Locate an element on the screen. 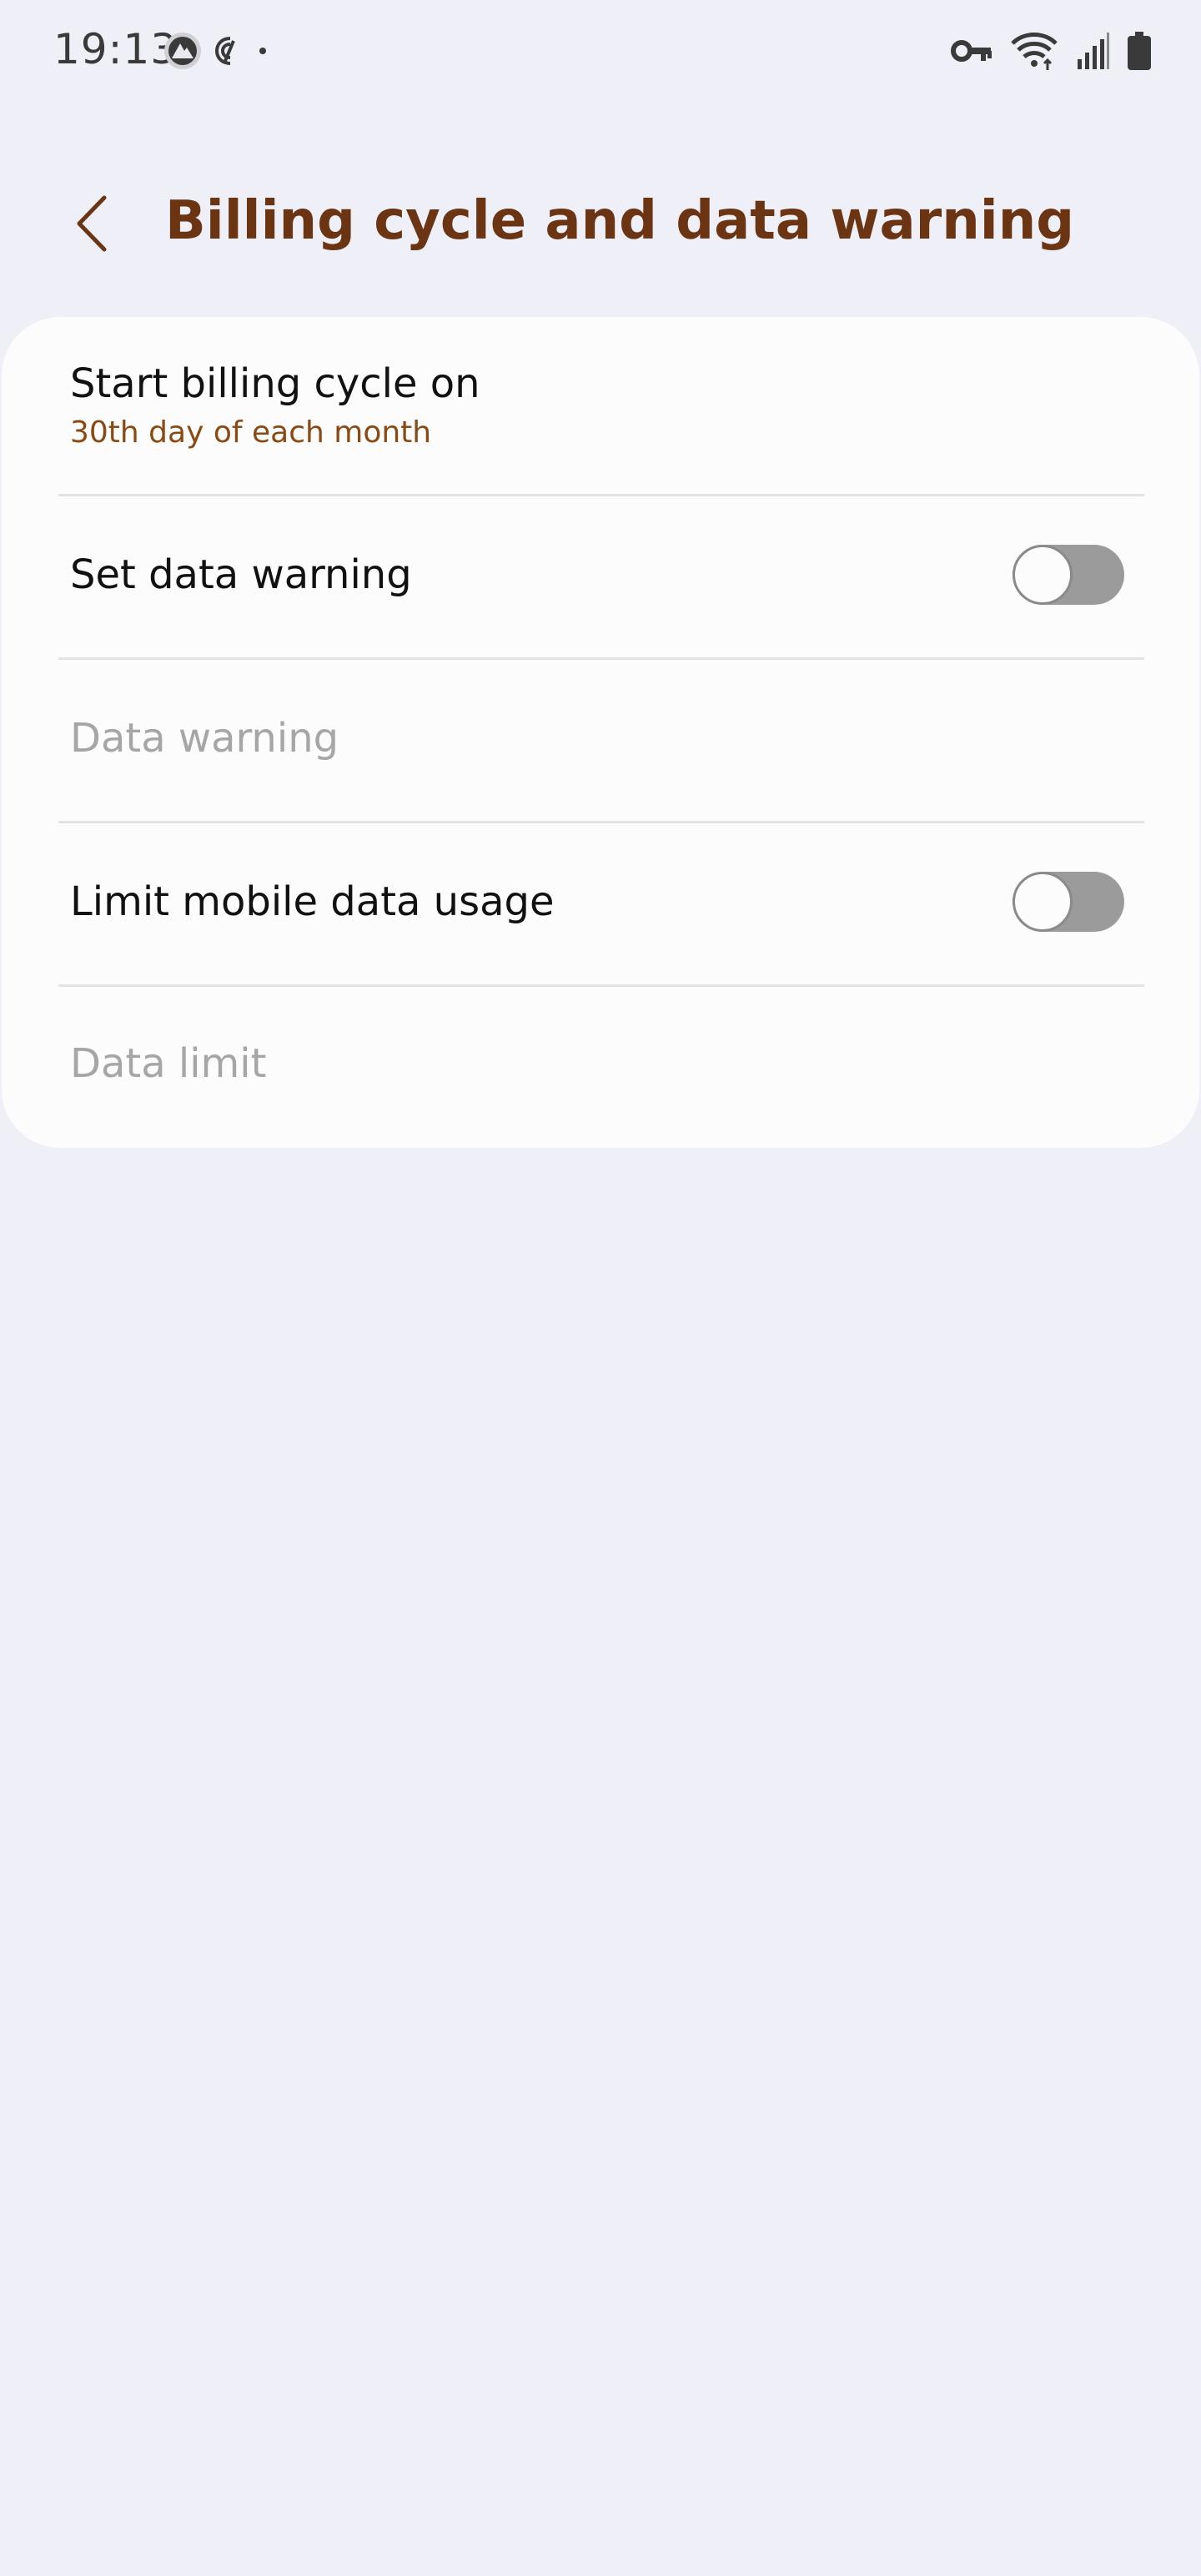 The image size is (1201, 2576). billing-cycle-title: Start billing cycle on is located at coordinates (275, 383).